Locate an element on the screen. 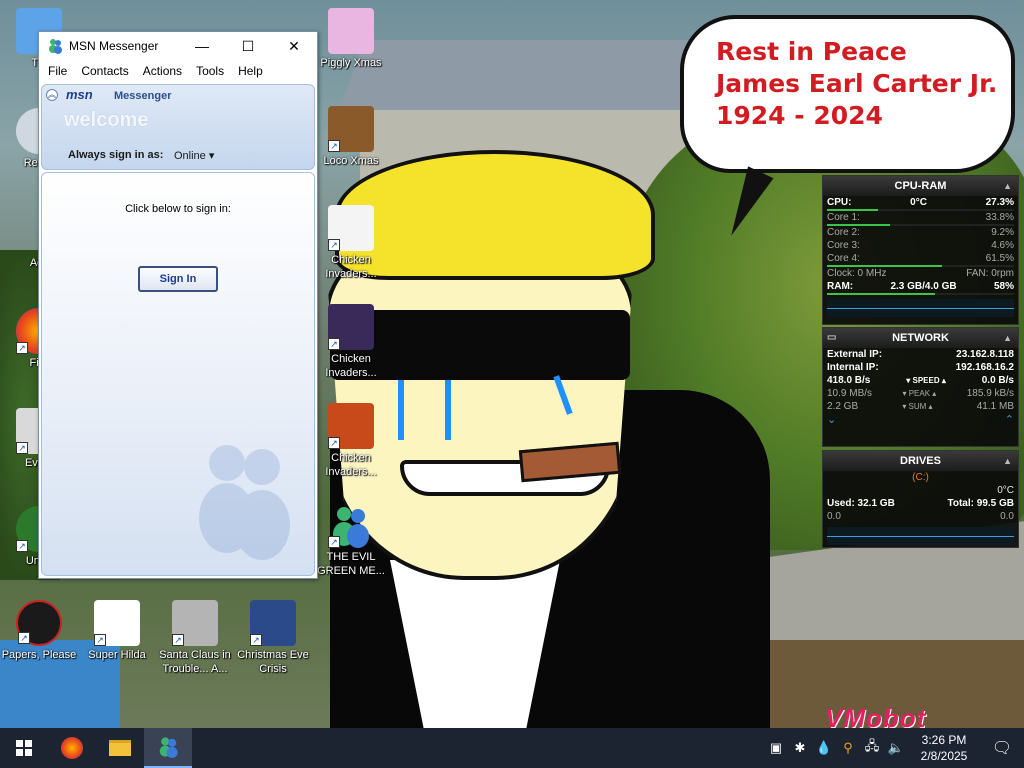 This screenshot has width=1024, height=768. water-drop-icon: 💧 is located at coordinates (824, 748).